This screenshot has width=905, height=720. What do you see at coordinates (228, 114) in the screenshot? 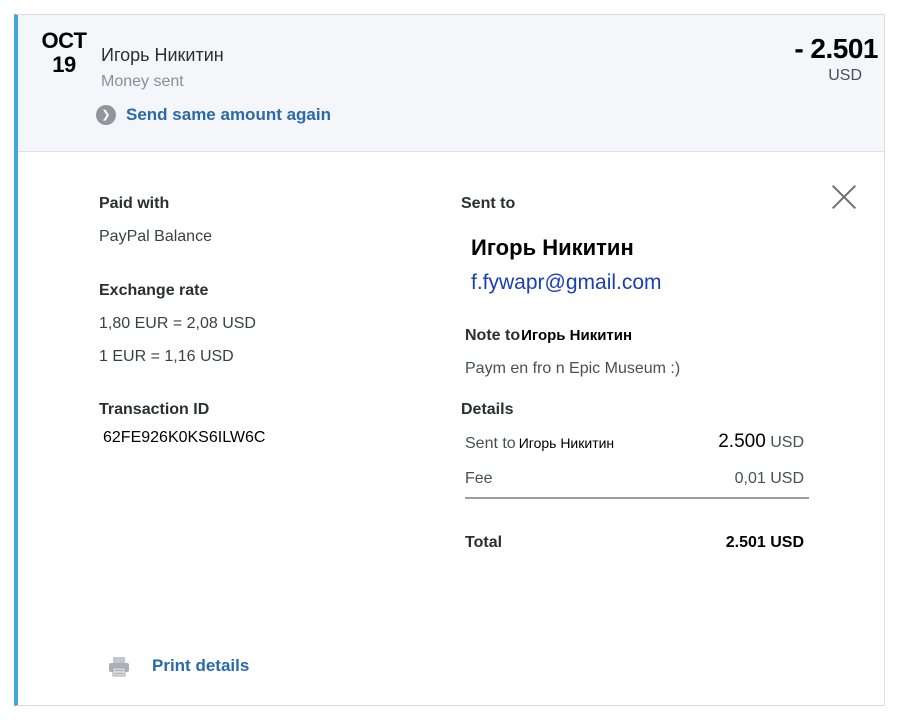
I see `send-again-label: Send same amount again` at bounding box center [228, 114].